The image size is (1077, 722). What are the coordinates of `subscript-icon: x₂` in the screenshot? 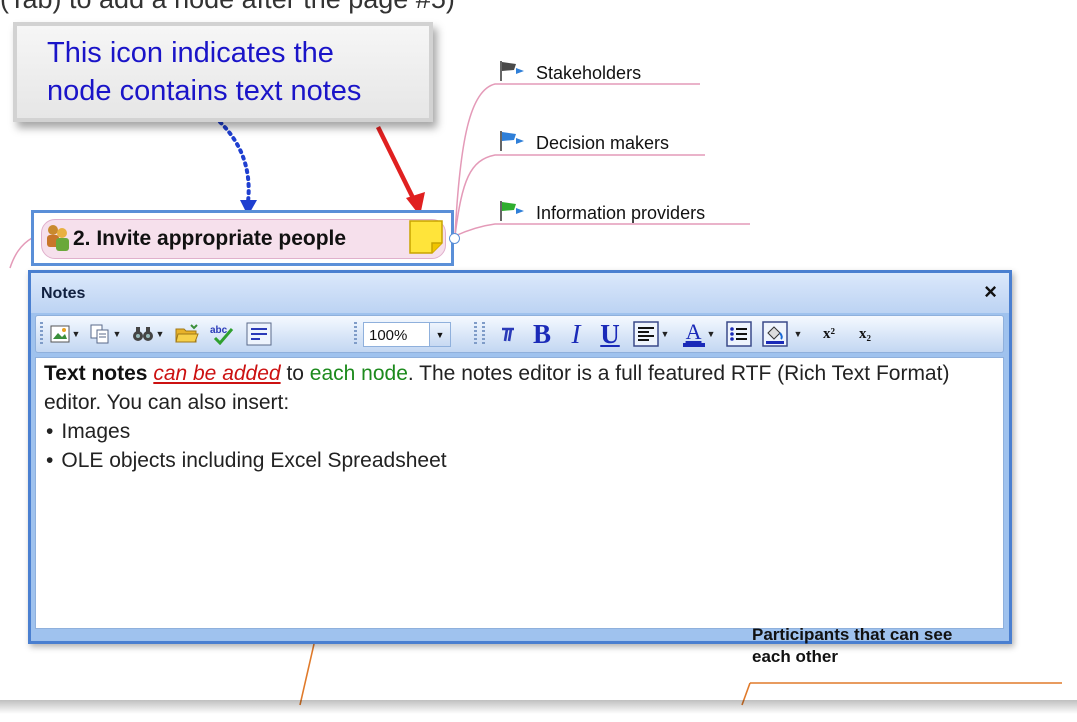 It's located at (865, 333).